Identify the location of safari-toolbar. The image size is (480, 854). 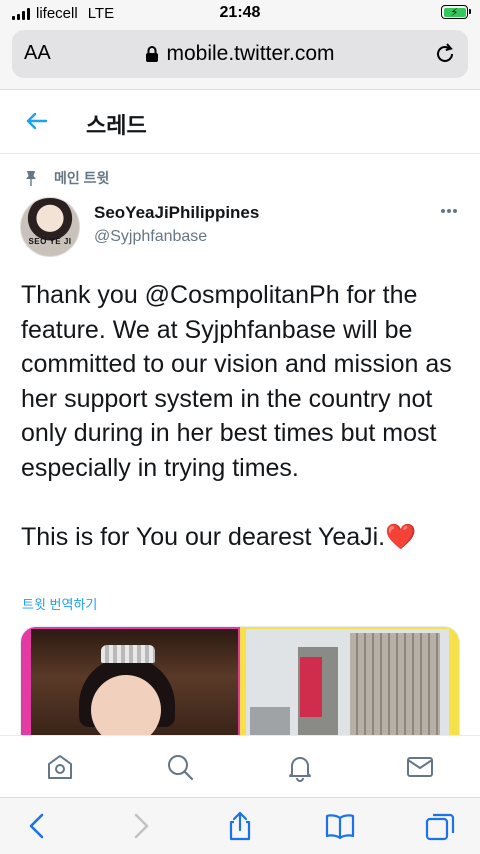
(240, 825).